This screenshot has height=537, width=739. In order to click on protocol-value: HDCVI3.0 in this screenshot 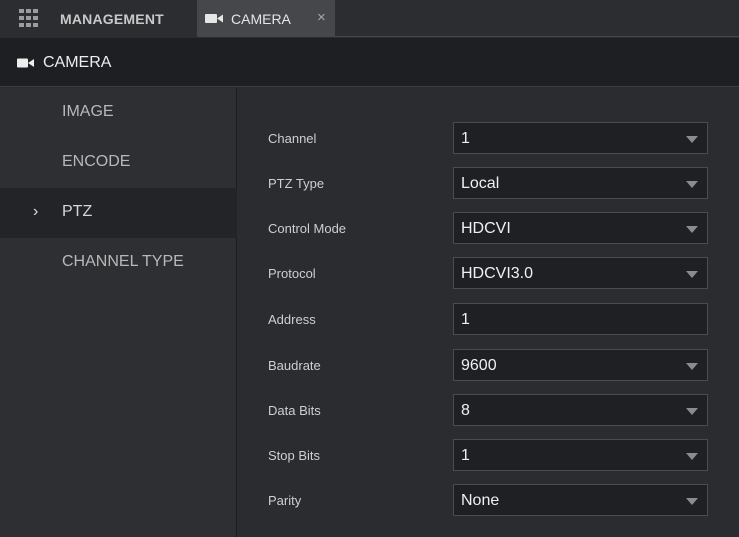, I will do `click(497, 273)`.